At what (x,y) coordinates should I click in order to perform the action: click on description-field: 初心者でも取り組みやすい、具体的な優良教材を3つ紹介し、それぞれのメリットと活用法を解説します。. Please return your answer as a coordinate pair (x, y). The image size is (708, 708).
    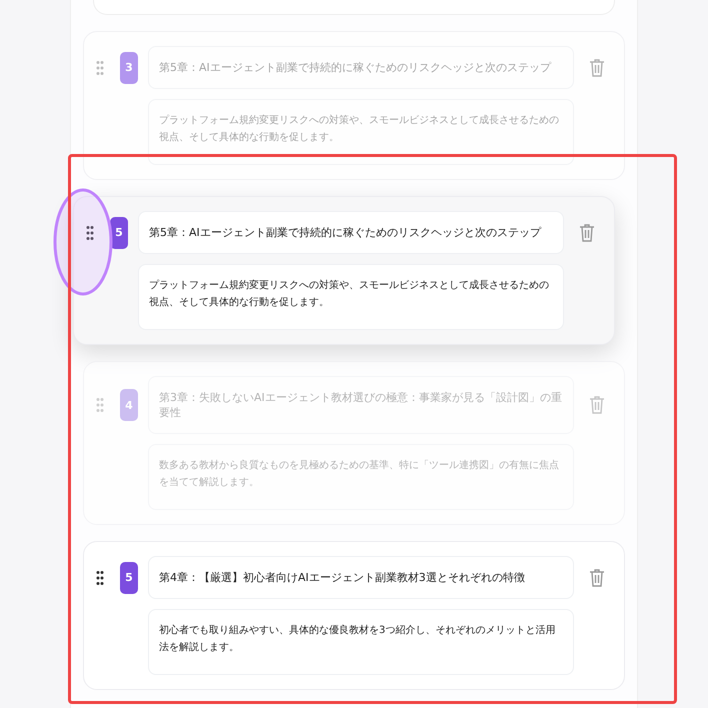
    Looking at the image, I should click on (361, 642).